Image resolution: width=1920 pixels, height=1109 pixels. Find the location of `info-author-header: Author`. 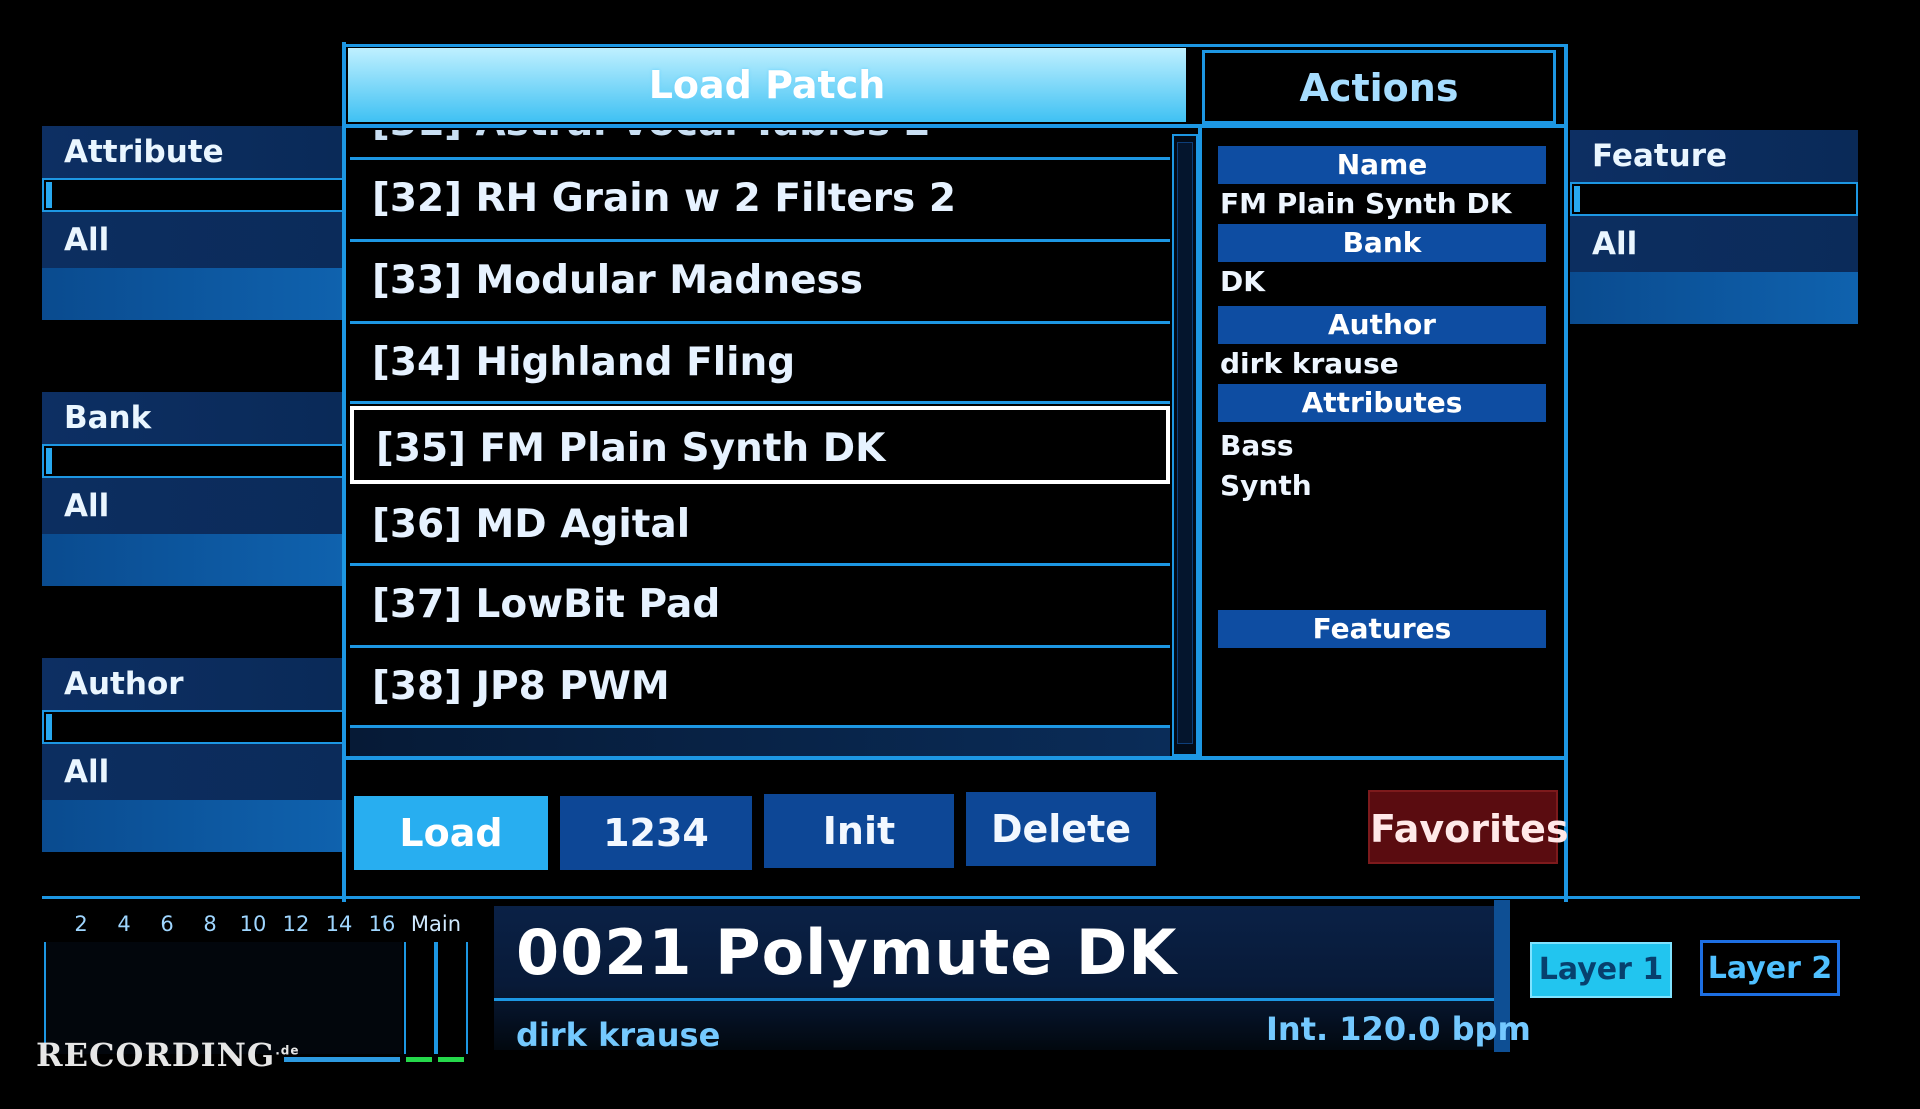

info-author-header: Author is located at coordinates (1382, 325).